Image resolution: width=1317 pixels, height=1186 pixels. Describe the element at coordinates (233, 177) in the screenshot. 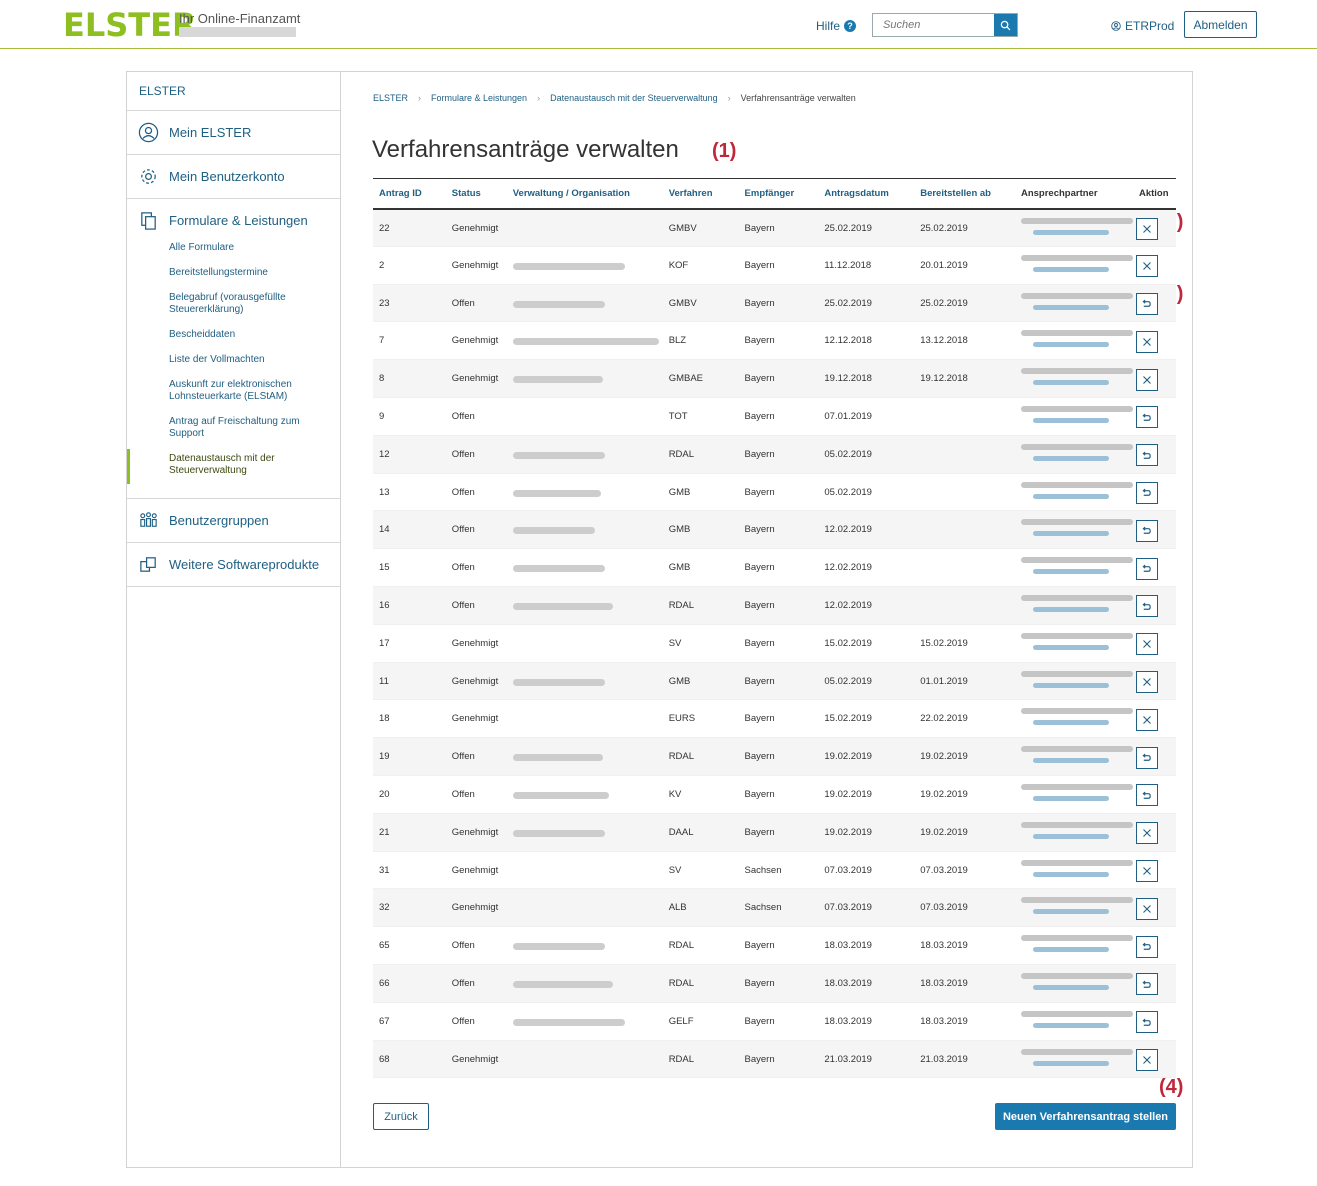

I see `sidebar-item-benutzerkonto: Mein Benutzerkonto` at that location.